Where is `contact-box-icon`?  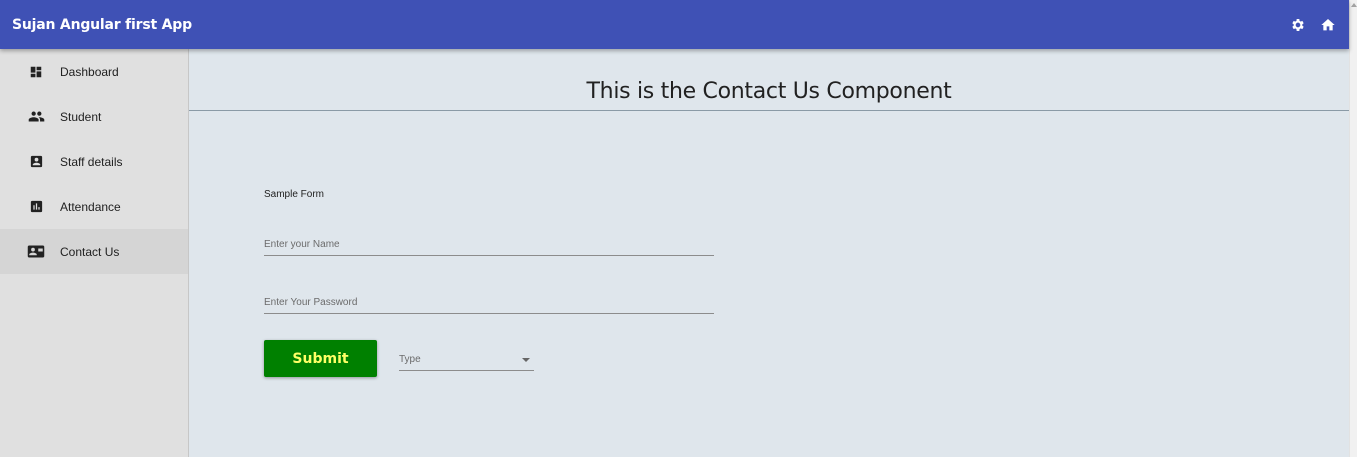
contact-box-icon is located at coordinates (36, 162).